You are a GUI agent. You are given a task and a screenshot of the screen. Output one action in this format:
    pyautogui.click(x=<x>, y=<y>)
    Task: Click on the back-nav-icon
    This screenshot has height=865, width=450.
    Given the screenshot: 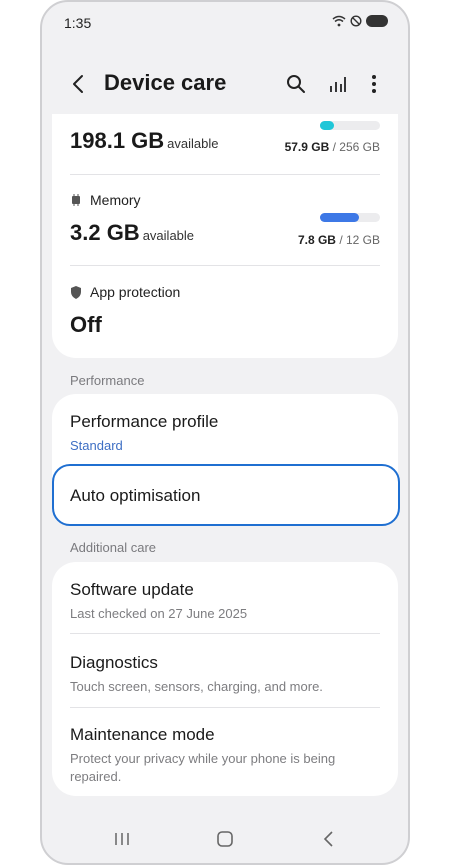 What is the action you would take?
    pyautogui.click(x=328, y=839)
    